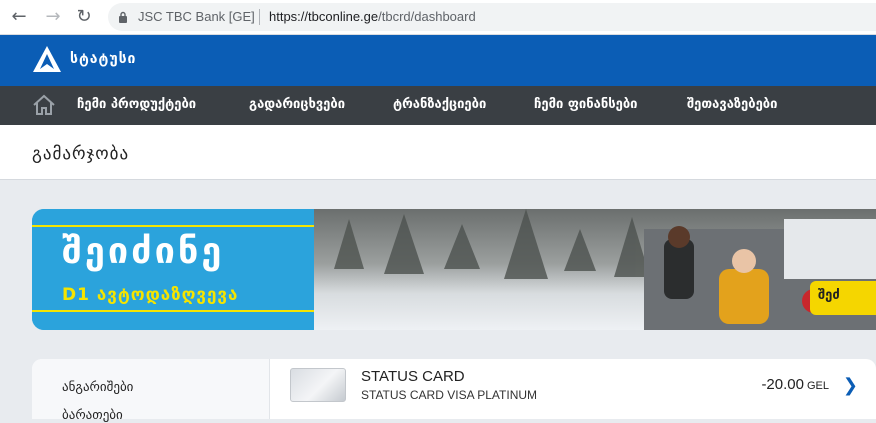  Describe the element at coordinates (438, 60) in the screenshot. I see `brand-header: სტატუსი` at that location.